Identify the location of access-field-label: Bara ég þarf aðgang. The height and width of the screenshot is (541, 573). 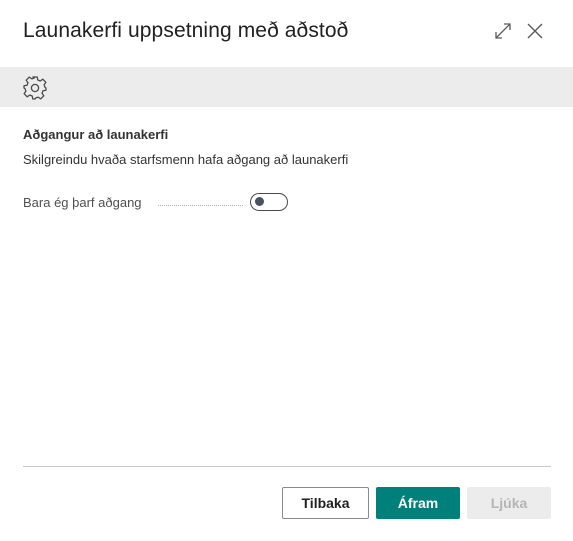
(82, 202).